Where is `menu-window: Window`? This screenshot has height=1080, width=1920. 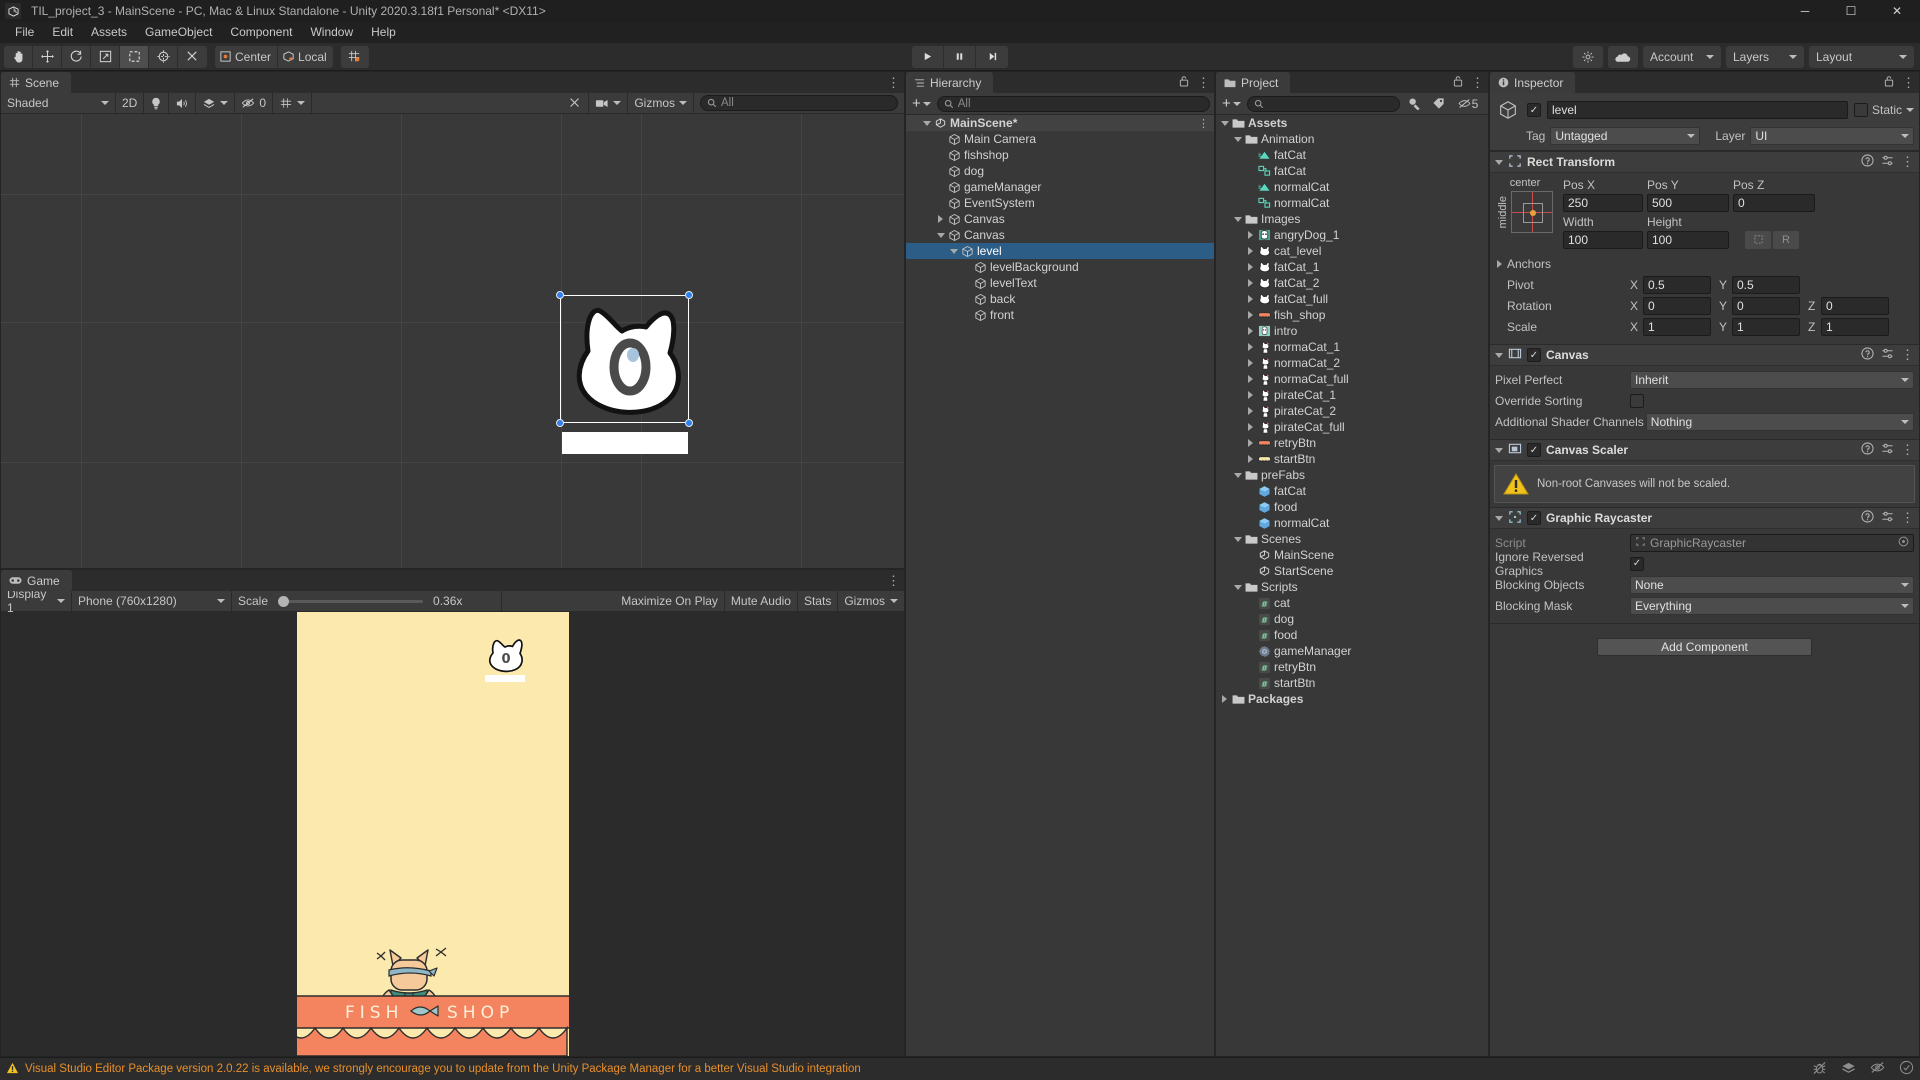
menu-window: Window is located at coordinates (331, 32).